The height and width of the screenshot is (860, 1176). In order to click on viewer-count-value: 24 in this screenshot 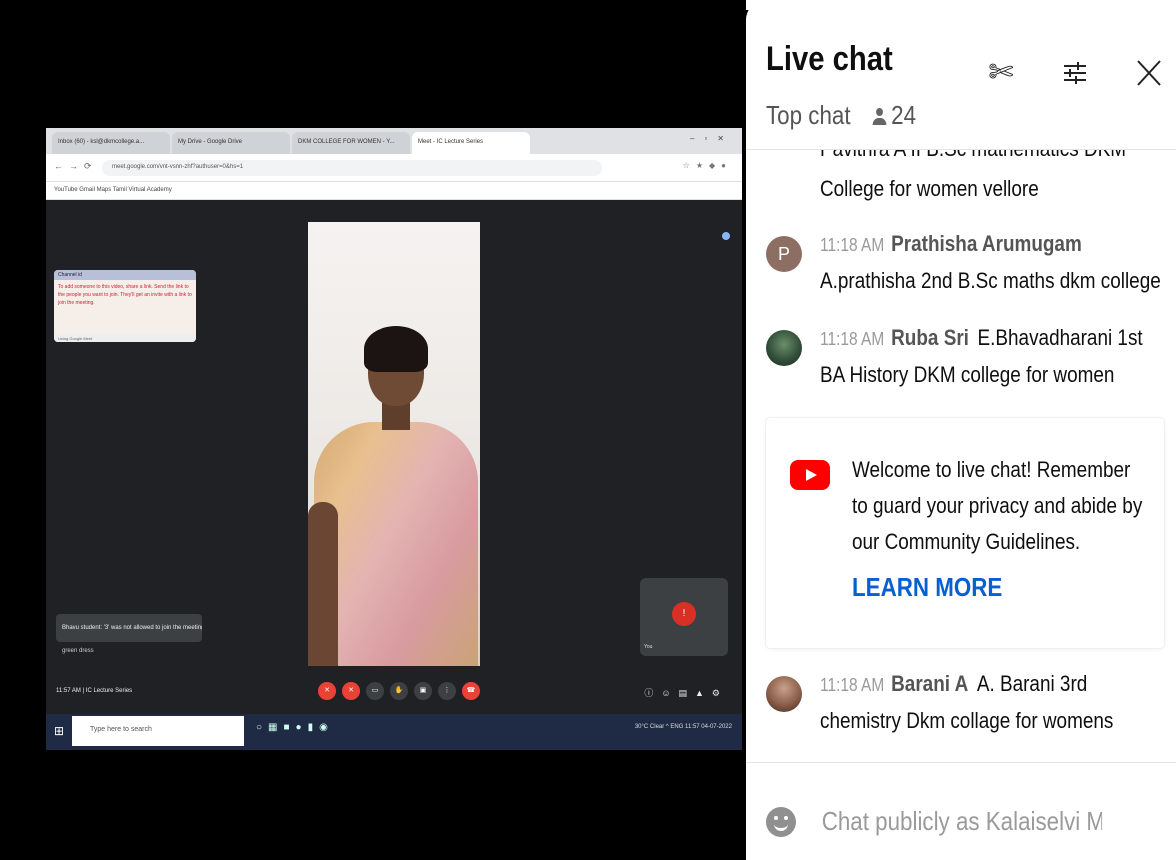, I will do `click(904, 115)`.